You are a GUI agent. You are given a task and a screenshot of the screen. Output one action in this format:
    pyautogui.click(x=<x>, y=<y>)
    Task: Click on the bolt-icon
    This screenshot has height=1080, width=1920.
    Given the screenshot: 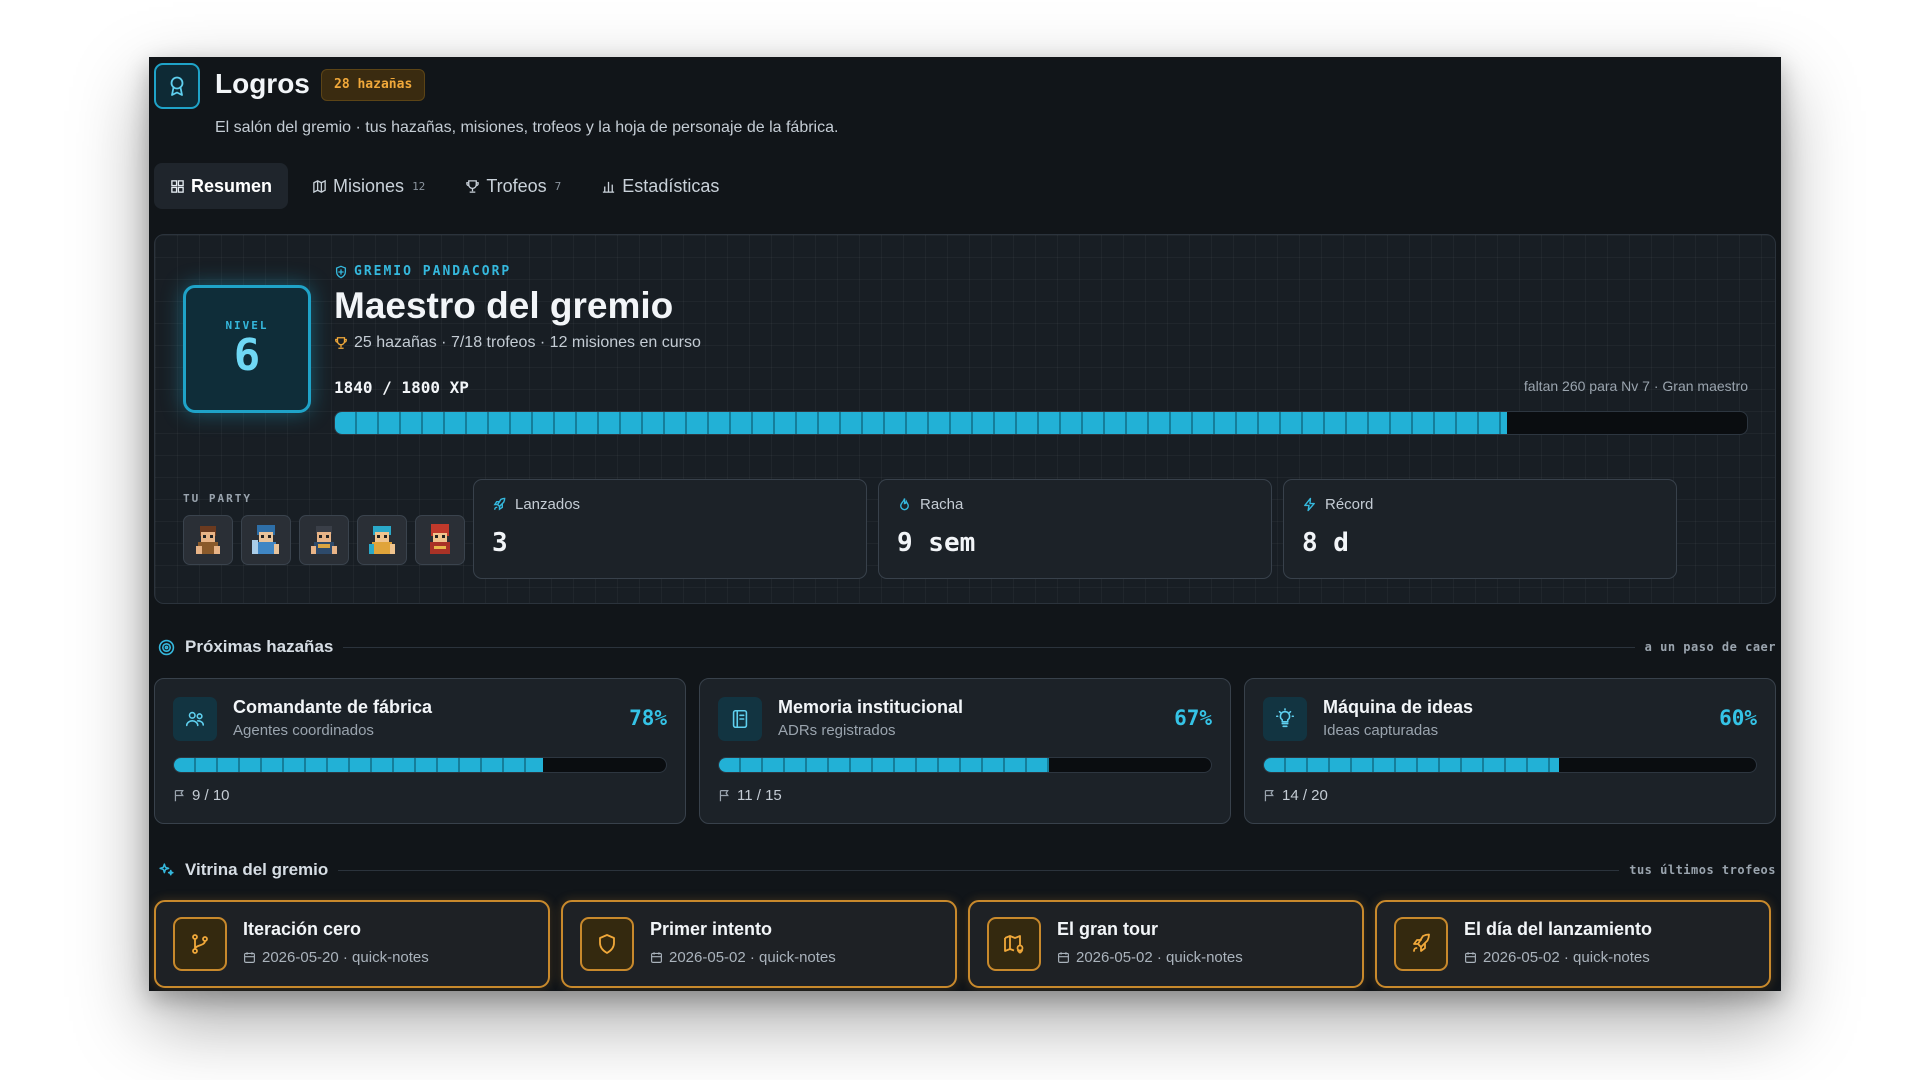 What is the action you would take?
    pyautogui.click(x=1309, y=504)
    